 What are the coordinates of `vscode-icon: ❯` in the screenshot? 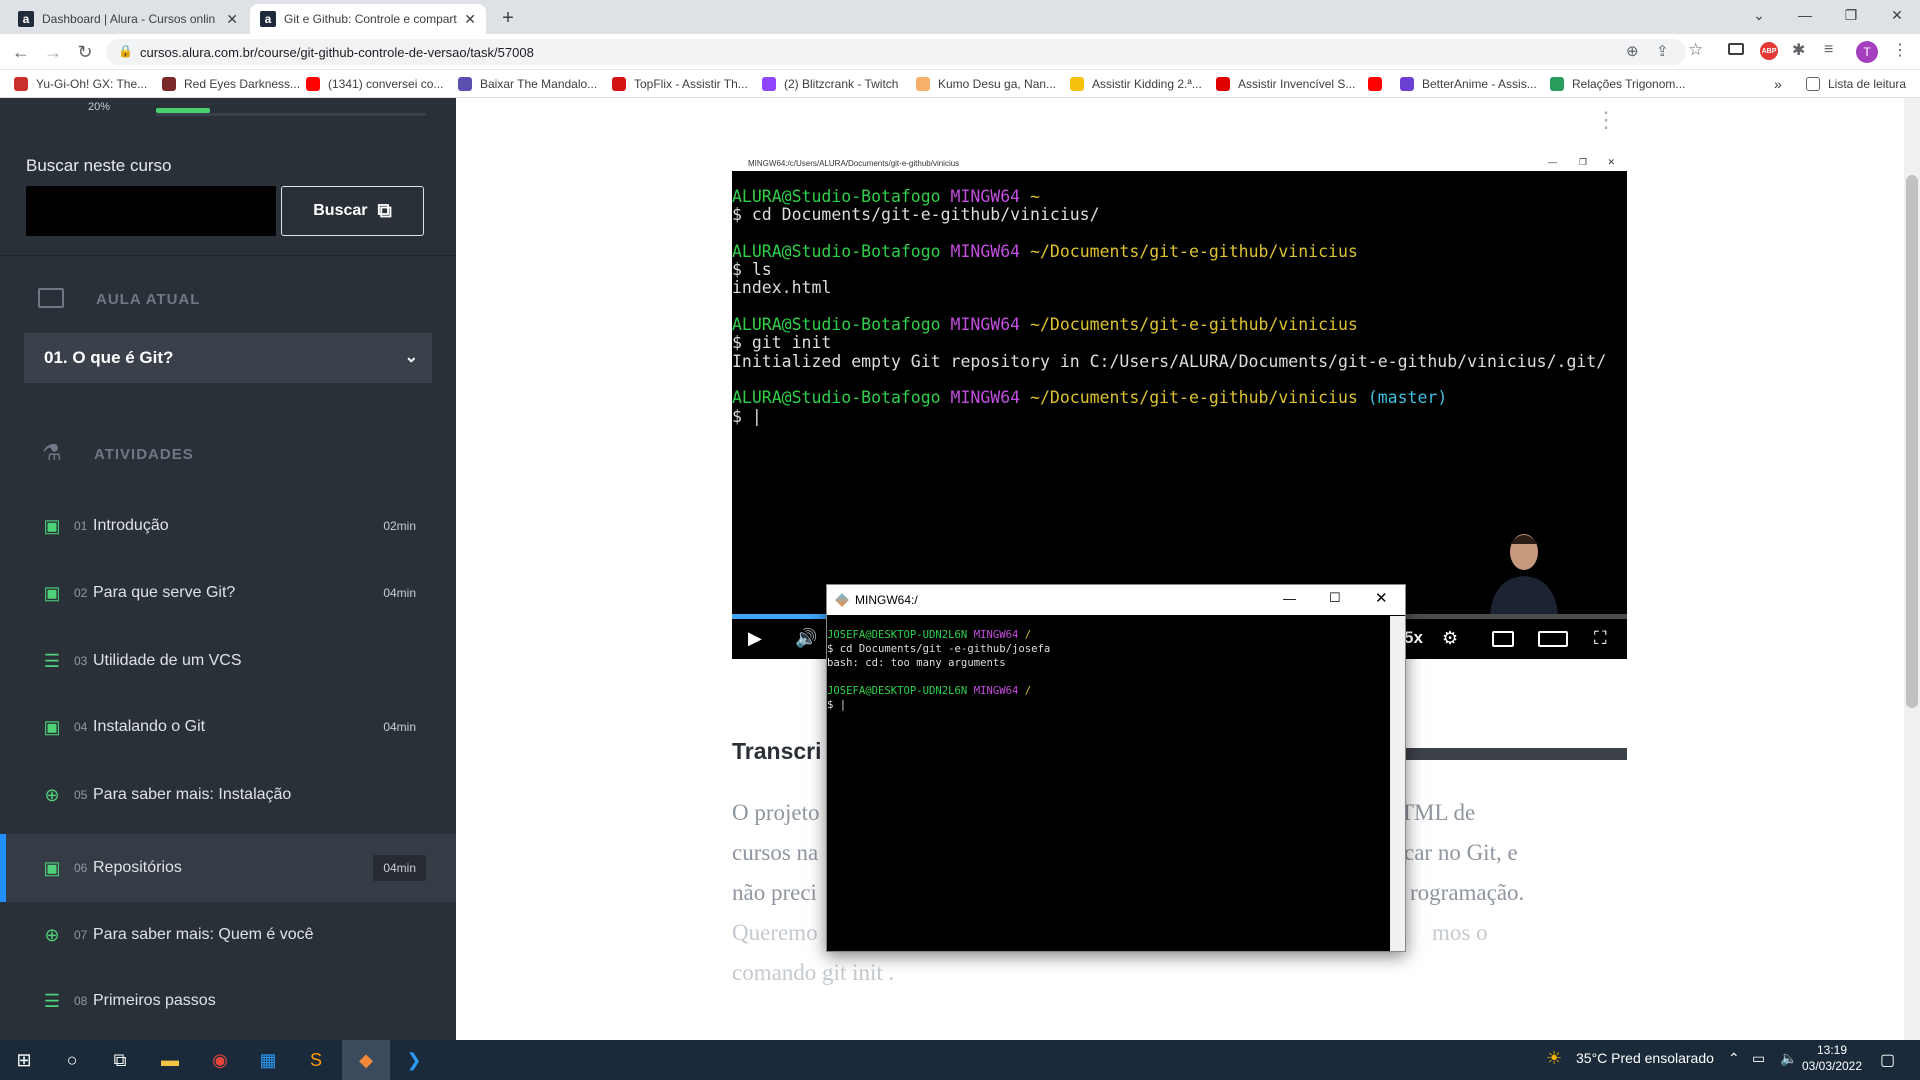 It's located at (414, 1060).